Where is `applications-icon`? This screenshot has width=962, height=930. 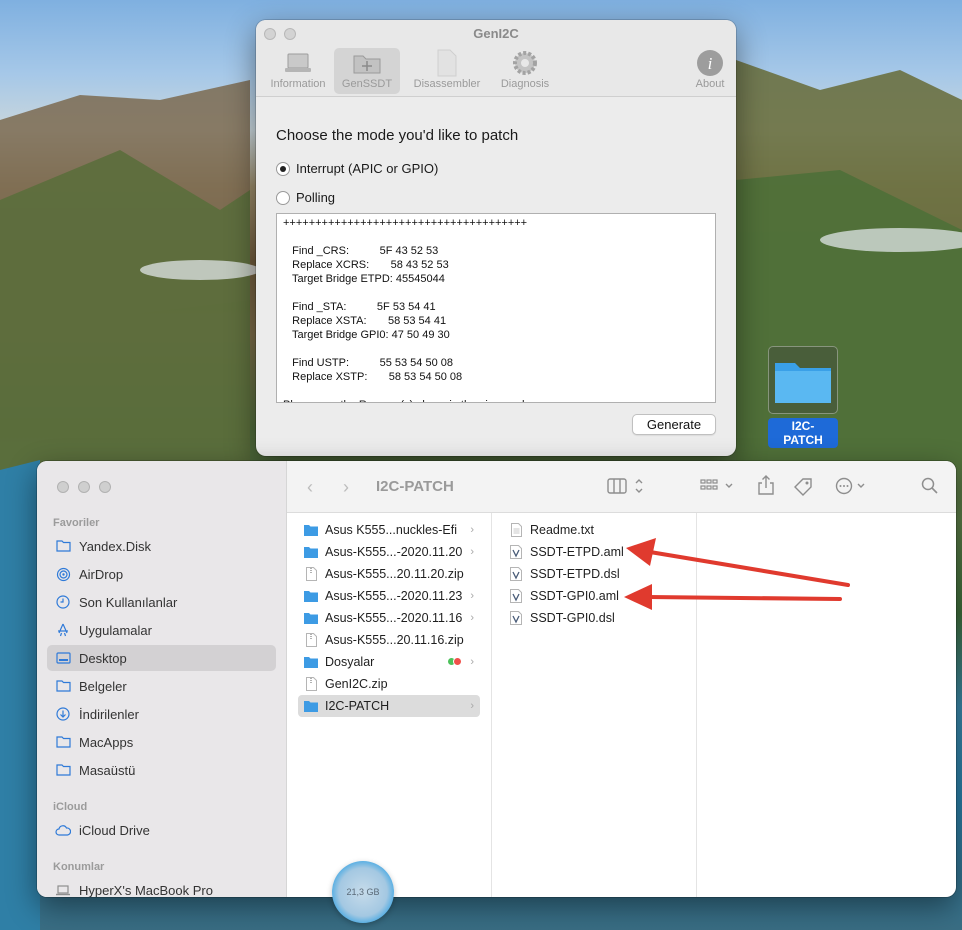 applications-icon is located at coordinates (63, 630).